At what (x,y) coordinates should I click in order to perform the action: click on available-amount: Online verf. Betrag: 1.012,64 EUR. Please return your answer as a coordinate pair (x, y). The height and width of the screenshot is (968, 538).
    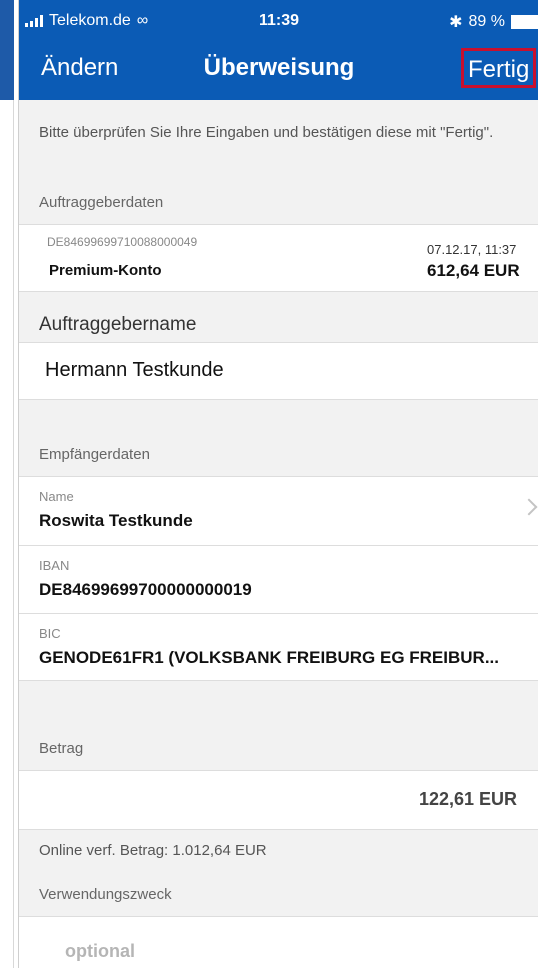
    Looking at the image, I should click on (153, 850).